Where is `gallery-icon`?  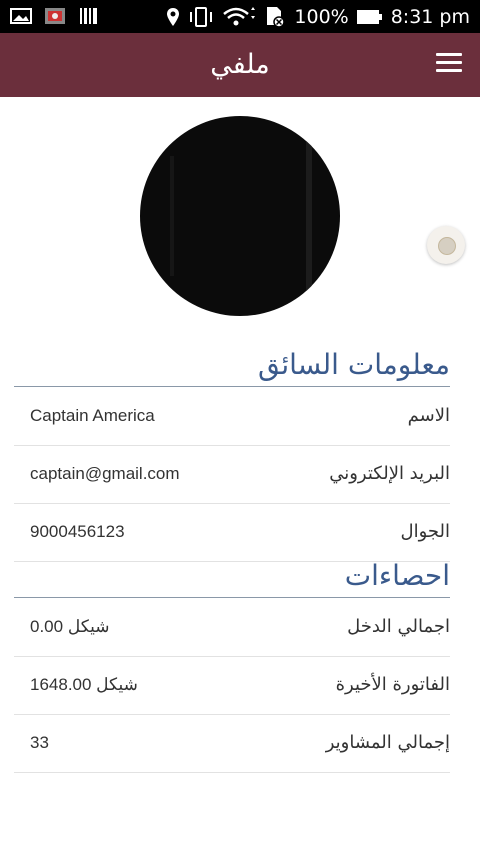 gallery-icon is located at coordinates (55, 16).